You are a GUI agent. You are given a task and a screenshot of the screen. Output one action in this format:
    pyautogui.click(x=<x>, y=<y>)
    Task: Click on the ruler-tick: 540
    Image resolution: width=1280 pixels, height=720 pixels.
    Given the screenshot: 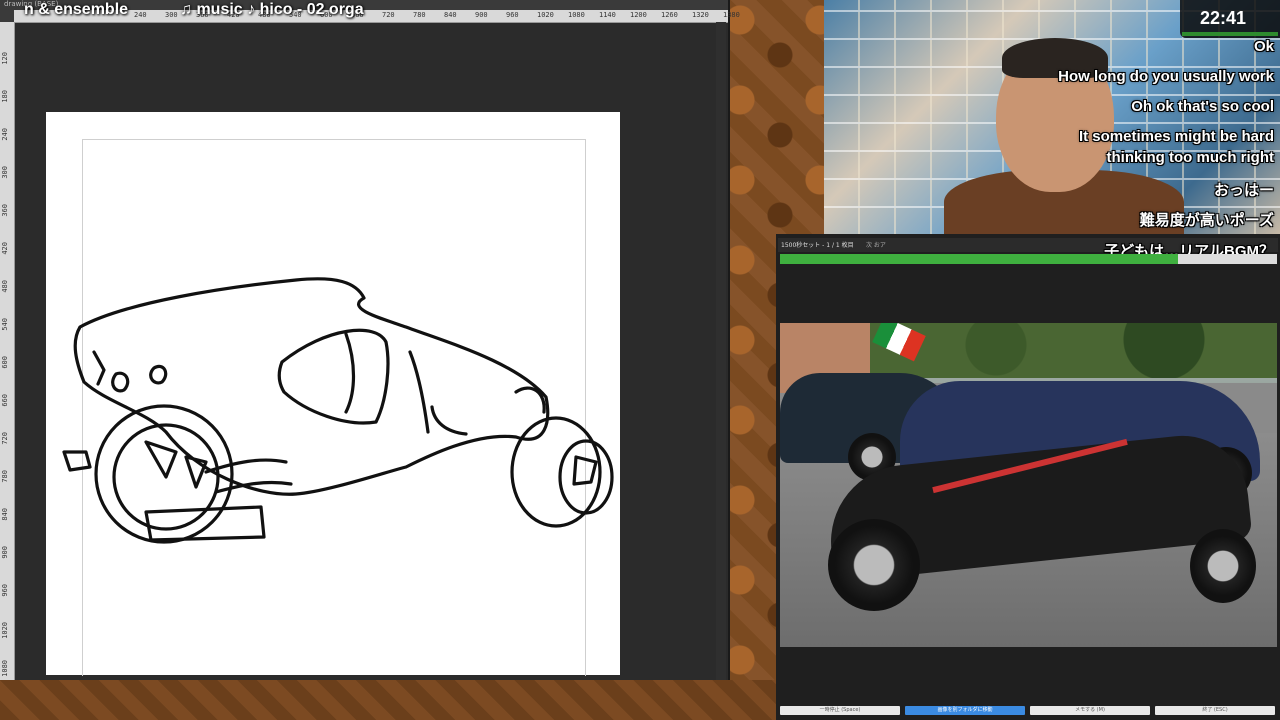 What is the action you would take?
    pyautogui.click(x=5, y=324)
    